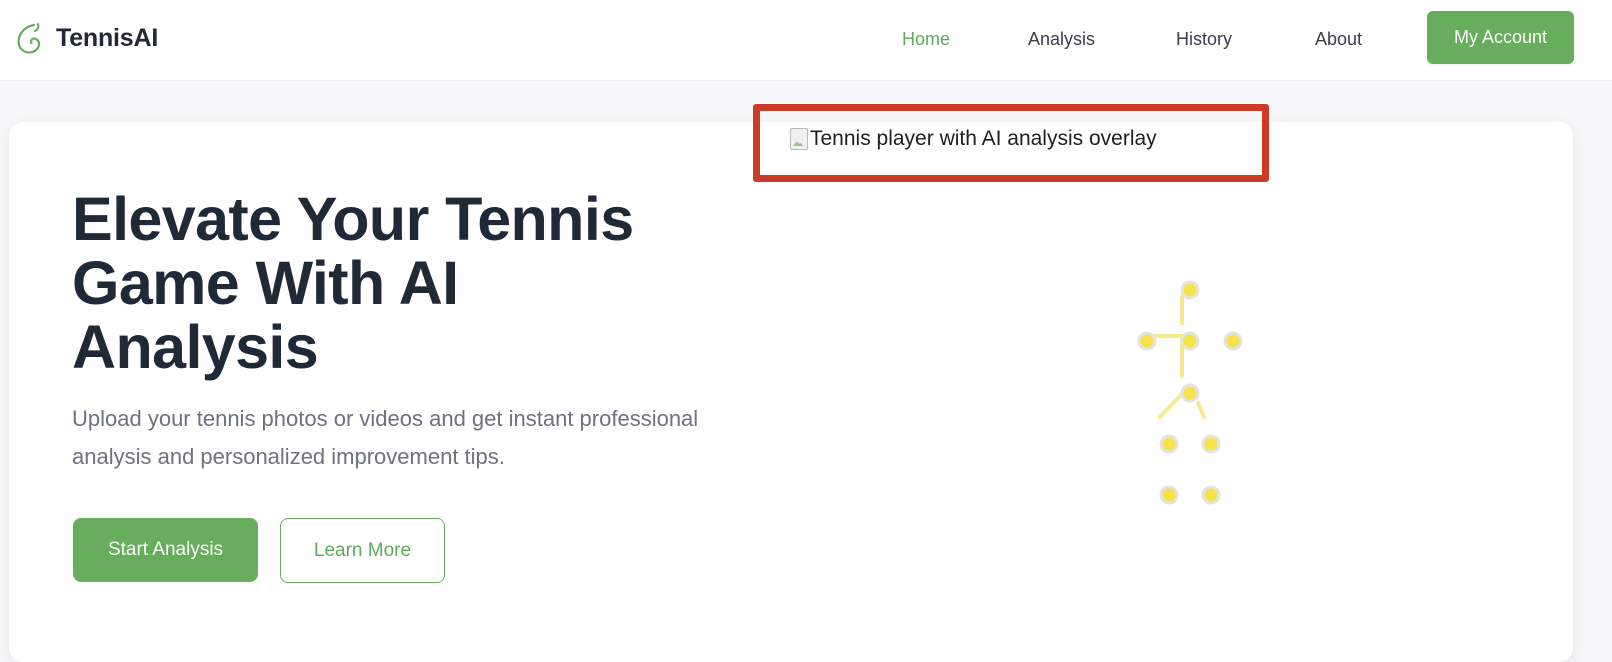 This screenshot has height=662, width=1612. What do you see at coordinates (926, 39) in the screenshot?
I see `nav-home: Home` at bounding box center [926, 39].